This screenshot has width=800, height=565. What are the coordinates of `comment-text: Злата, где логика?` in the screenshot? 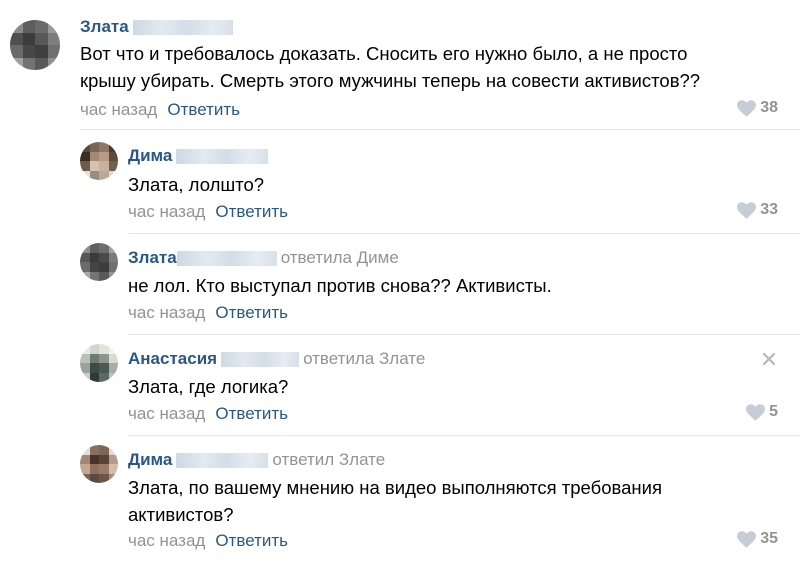 It's located at (208, 386).